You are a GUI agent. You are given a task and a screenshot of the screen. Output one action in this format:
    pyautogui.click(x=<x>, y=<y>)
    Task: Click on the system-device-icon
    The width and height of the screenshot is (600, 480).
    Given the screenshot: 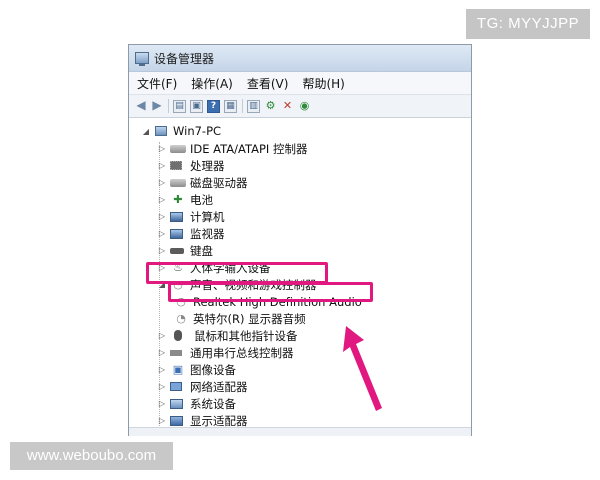 What is the action you would take?
    pyautogui.click(x=176, y=403)
    